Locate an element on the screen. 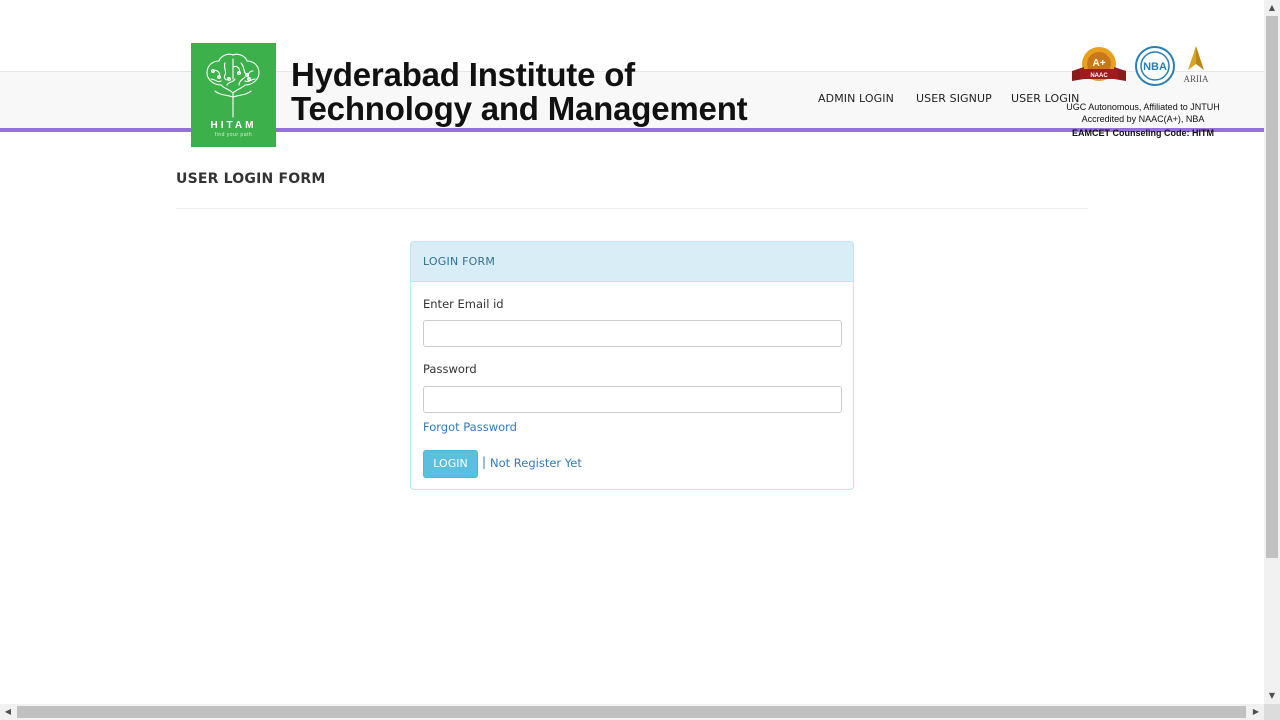 Image resolution: width=1280 pixels, height=720 pixels. password-field is located at coordinates (632, 399).